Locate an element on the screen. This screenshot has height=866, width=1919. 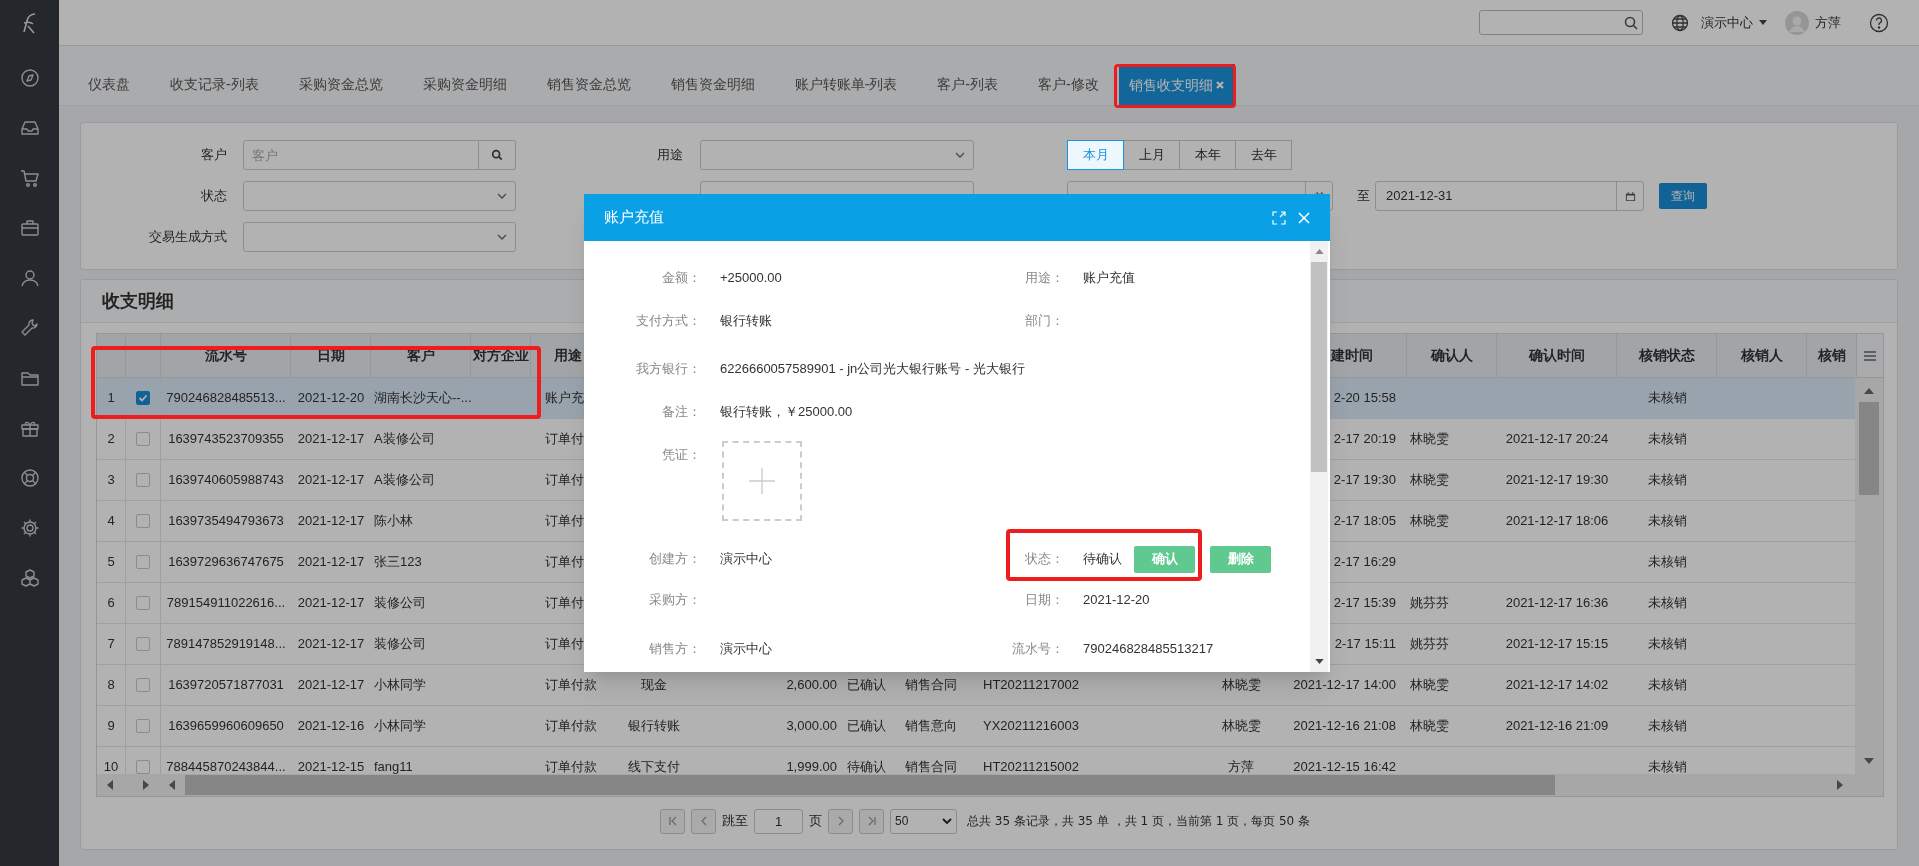
field-label: 销售方： is located at coordinates (674, 649).